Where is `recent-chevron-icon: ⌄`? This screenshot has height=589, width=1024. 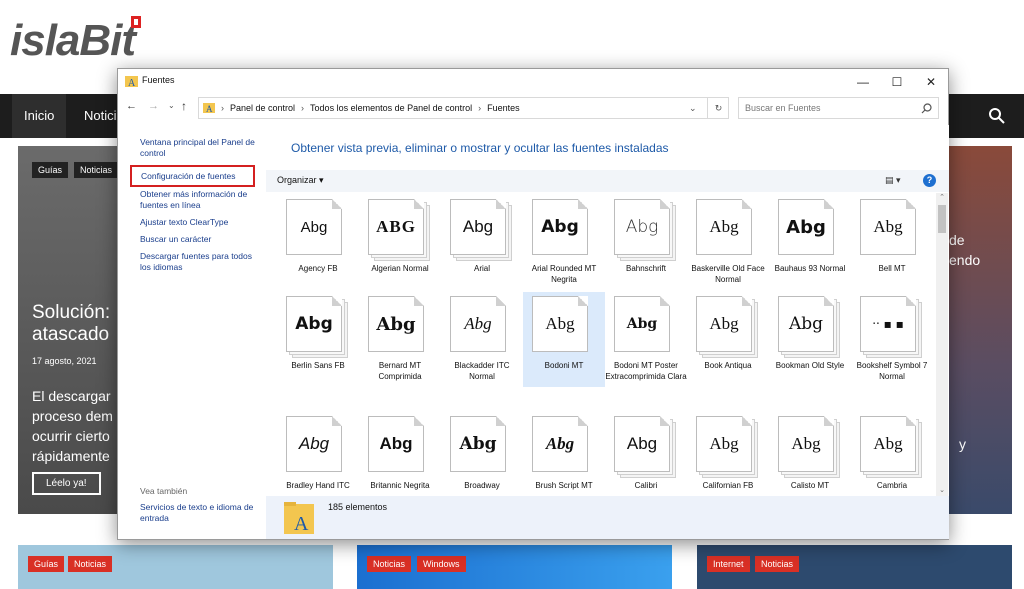 recent-chevron-icon: ⌄ is located at coordinates (171, 105).